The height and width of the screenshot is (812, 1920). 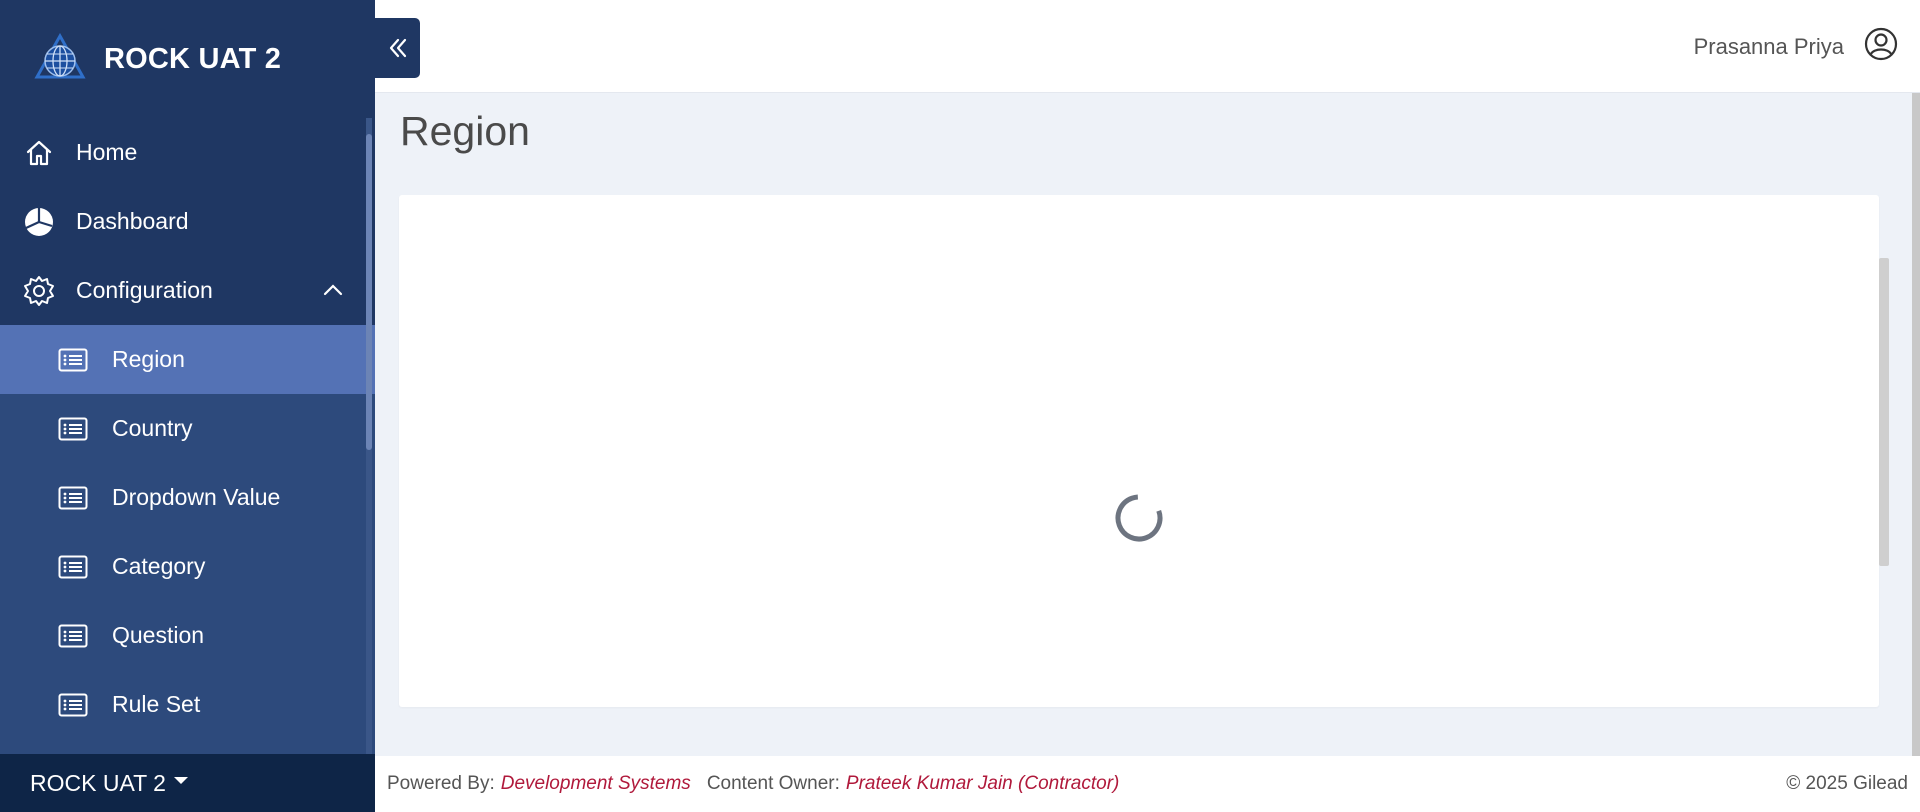 I want to click on double-chevron-left-icon, so click(x=397, y=48).